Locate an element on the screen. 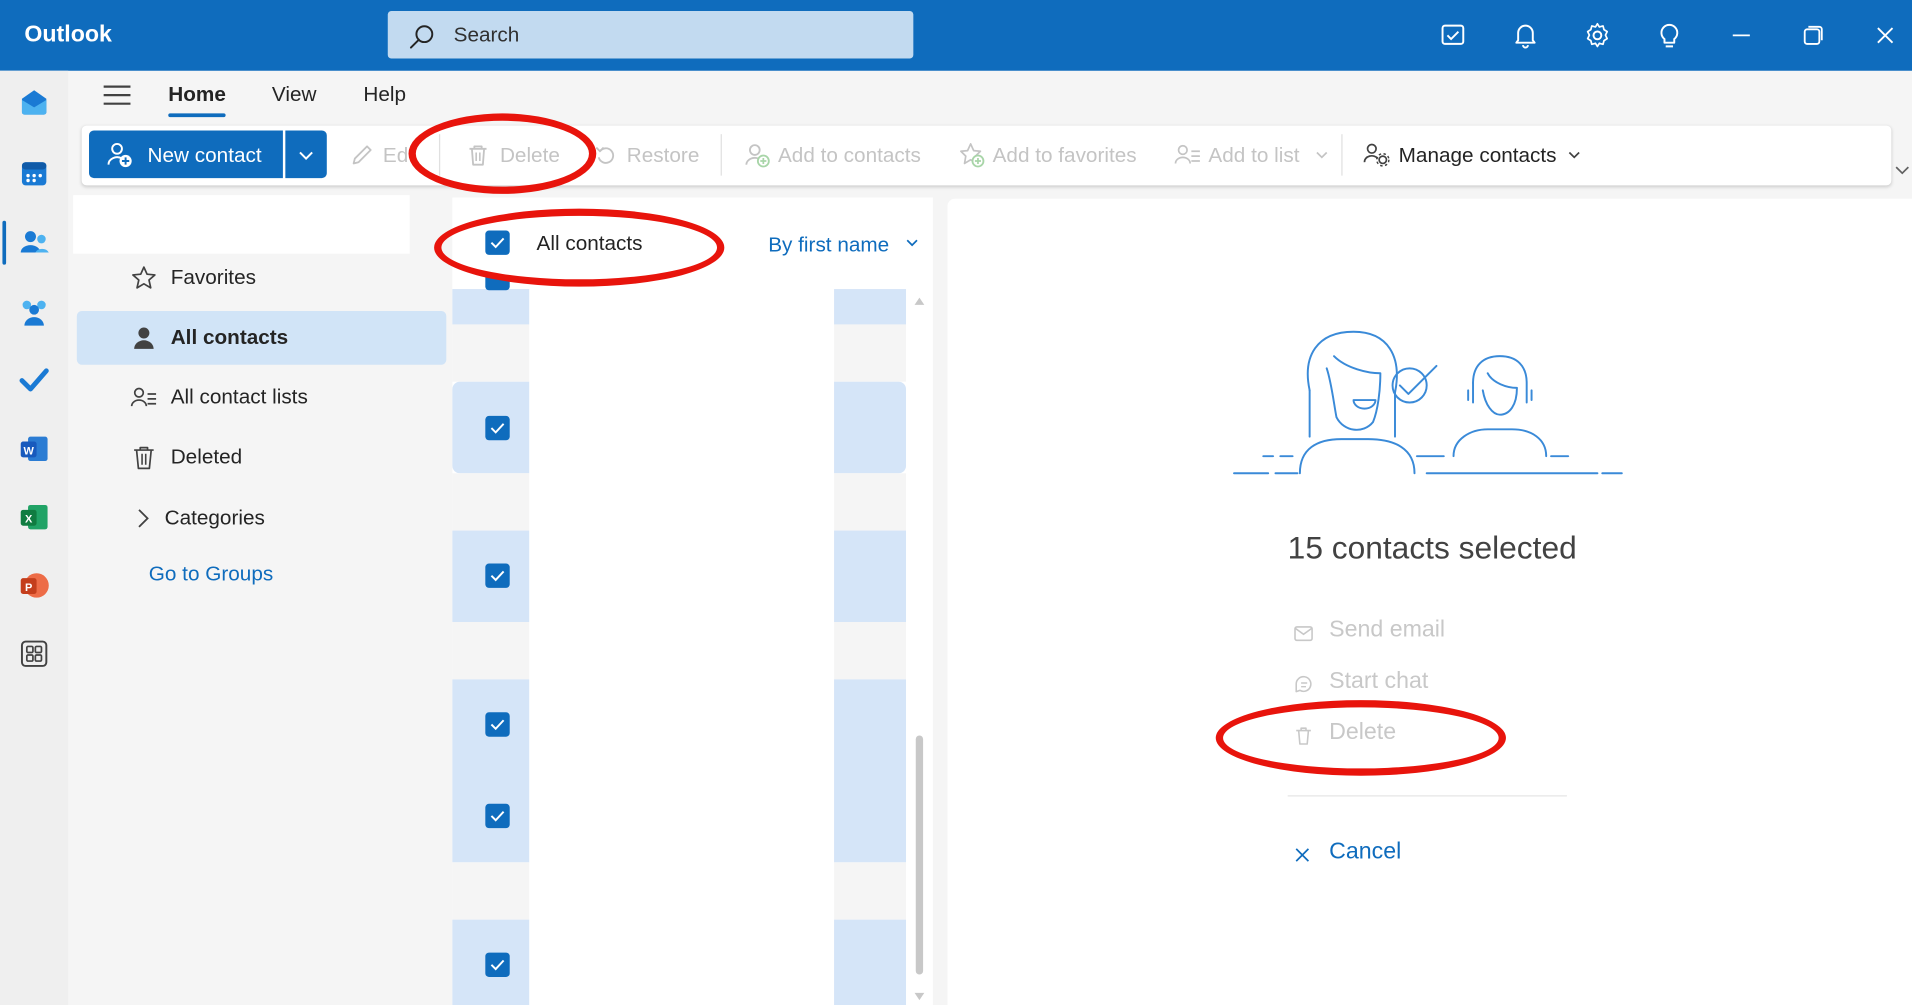  tab-help: Help is located at coordinates (384, 95).